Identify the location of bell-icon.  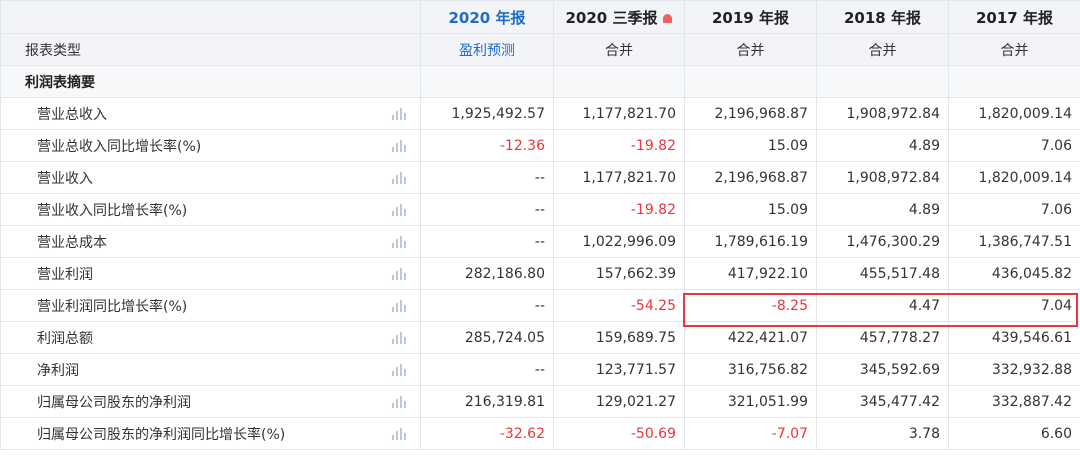
(668, 18).